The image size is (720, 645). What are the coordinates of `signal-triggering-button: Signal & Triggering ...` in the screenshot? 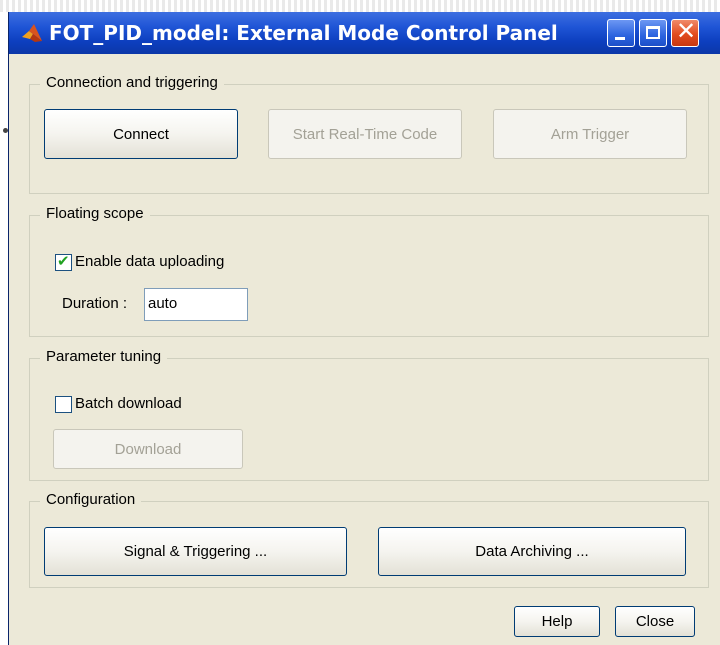 It's located at (195, 551).